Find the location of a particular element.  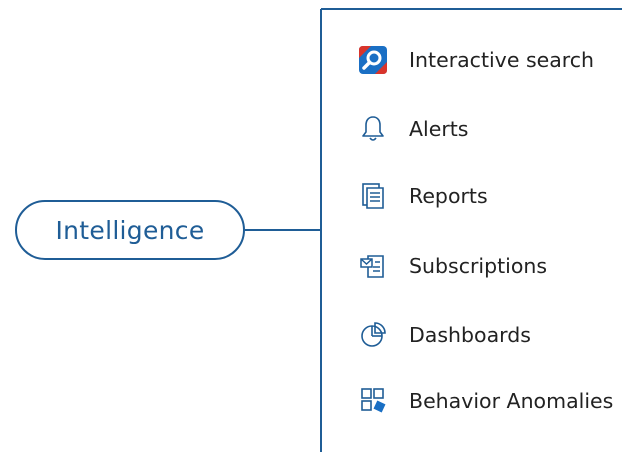

item-label-dashboards: Dashboards is located at coordinates (470, 335).